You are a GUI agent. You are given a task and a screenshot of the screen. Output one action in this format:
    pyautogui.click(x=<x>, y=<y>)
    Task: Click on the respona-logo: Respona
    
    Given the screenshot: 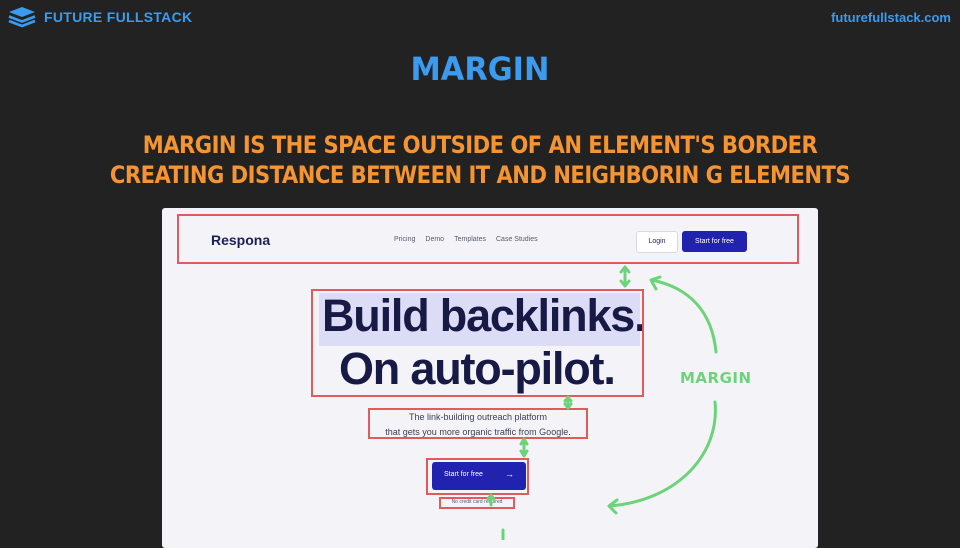 What is the action you would take?
    pyautogui.click(x=240, y=240)
    